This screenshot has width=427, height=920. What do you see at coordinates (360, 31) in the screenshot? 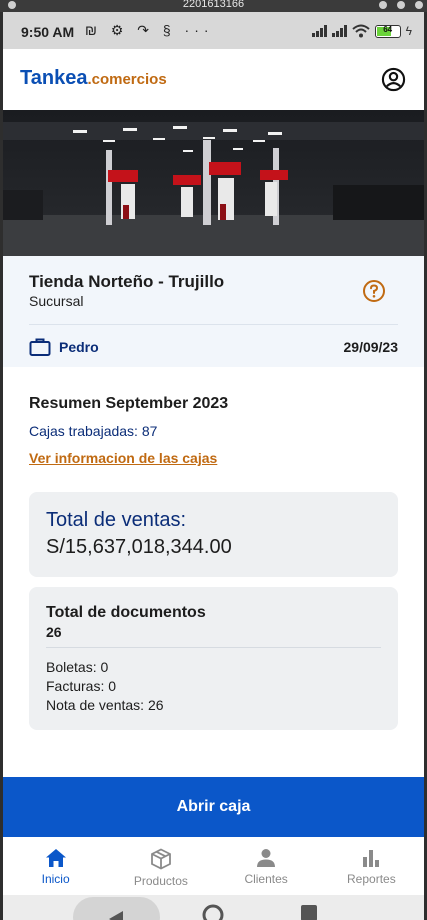
I see `wifi-icon` at bounding box center [360, 31].